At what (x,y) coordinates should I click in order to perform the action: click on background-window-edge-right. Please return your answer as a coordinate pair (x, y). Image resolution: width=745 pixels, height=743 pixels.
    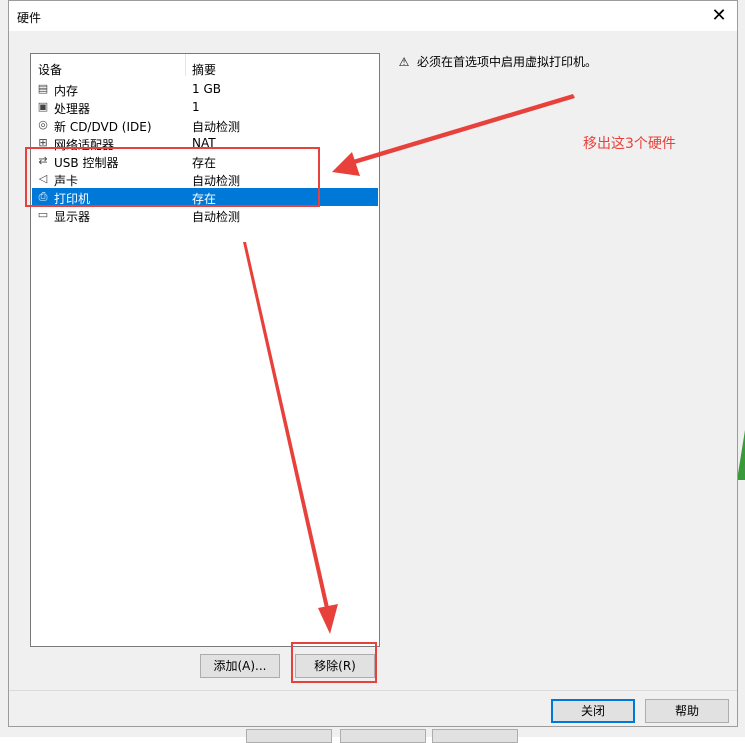
    Looking at the image, I should click on (741, 368).